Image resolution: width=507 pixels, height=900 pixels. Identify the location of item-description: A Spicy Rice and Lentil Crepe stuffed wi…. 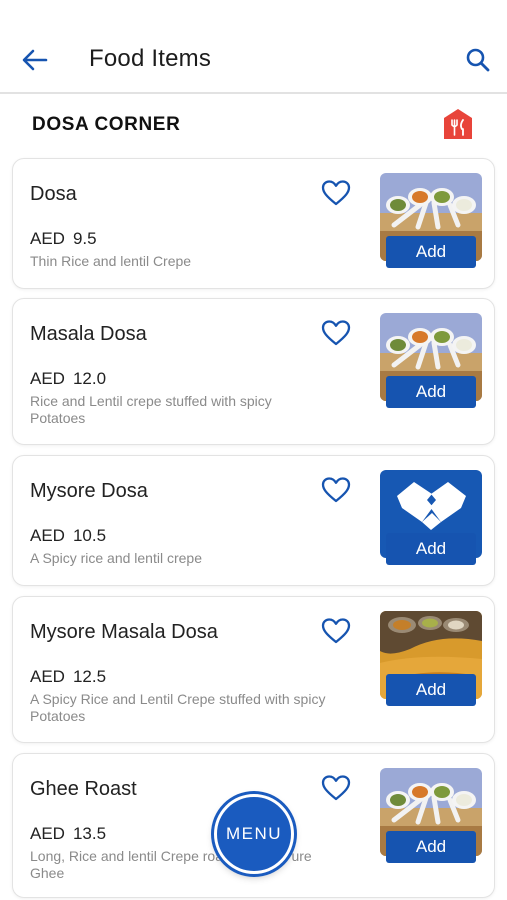
(178, 707).